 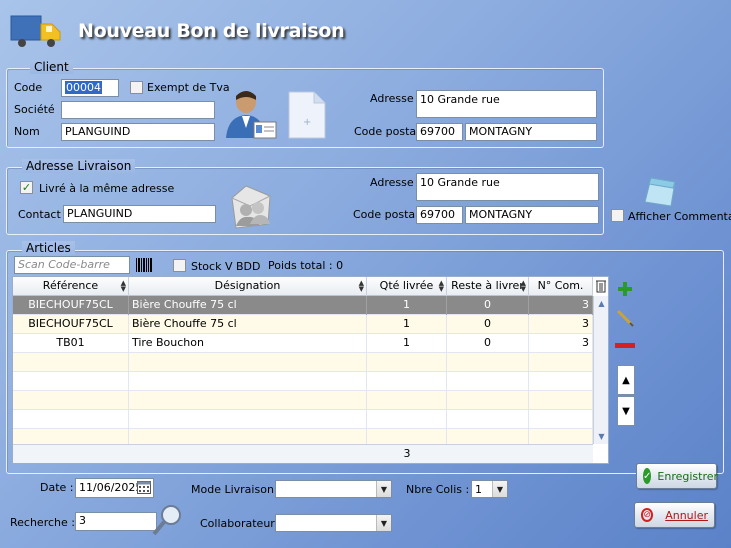 I want to click on livraison-legend: Adresse Livraison, so click(x=79, y=166).